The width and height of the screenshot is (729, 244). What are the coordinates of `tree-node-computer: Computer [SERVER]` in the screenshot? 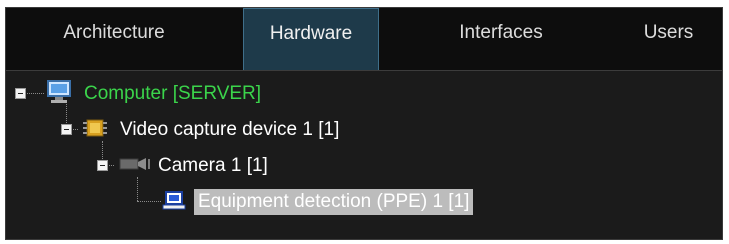 It's located at (172, 94).